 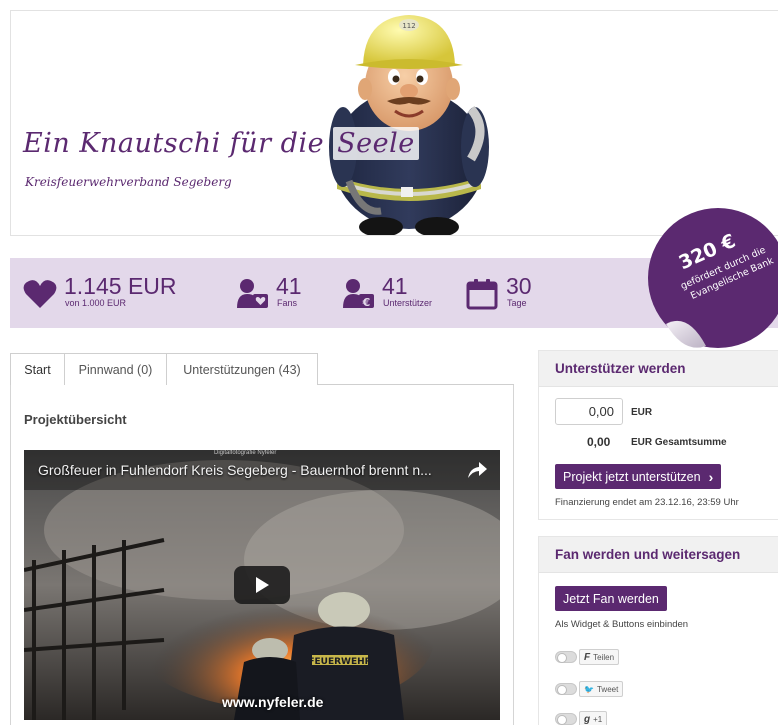 I want to click on support-project-button: Projekt jetzt unterstützen ›, so click(x=638, y=476).